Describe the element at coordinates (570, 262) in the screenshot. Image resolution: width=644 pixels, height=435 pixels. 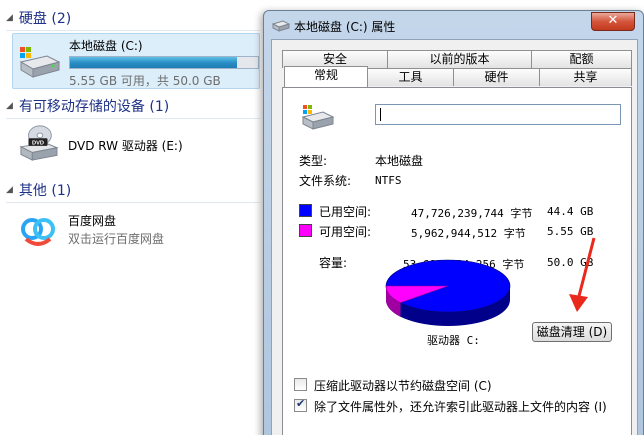
I see `capacity-size: 50.0 GB` at that location.